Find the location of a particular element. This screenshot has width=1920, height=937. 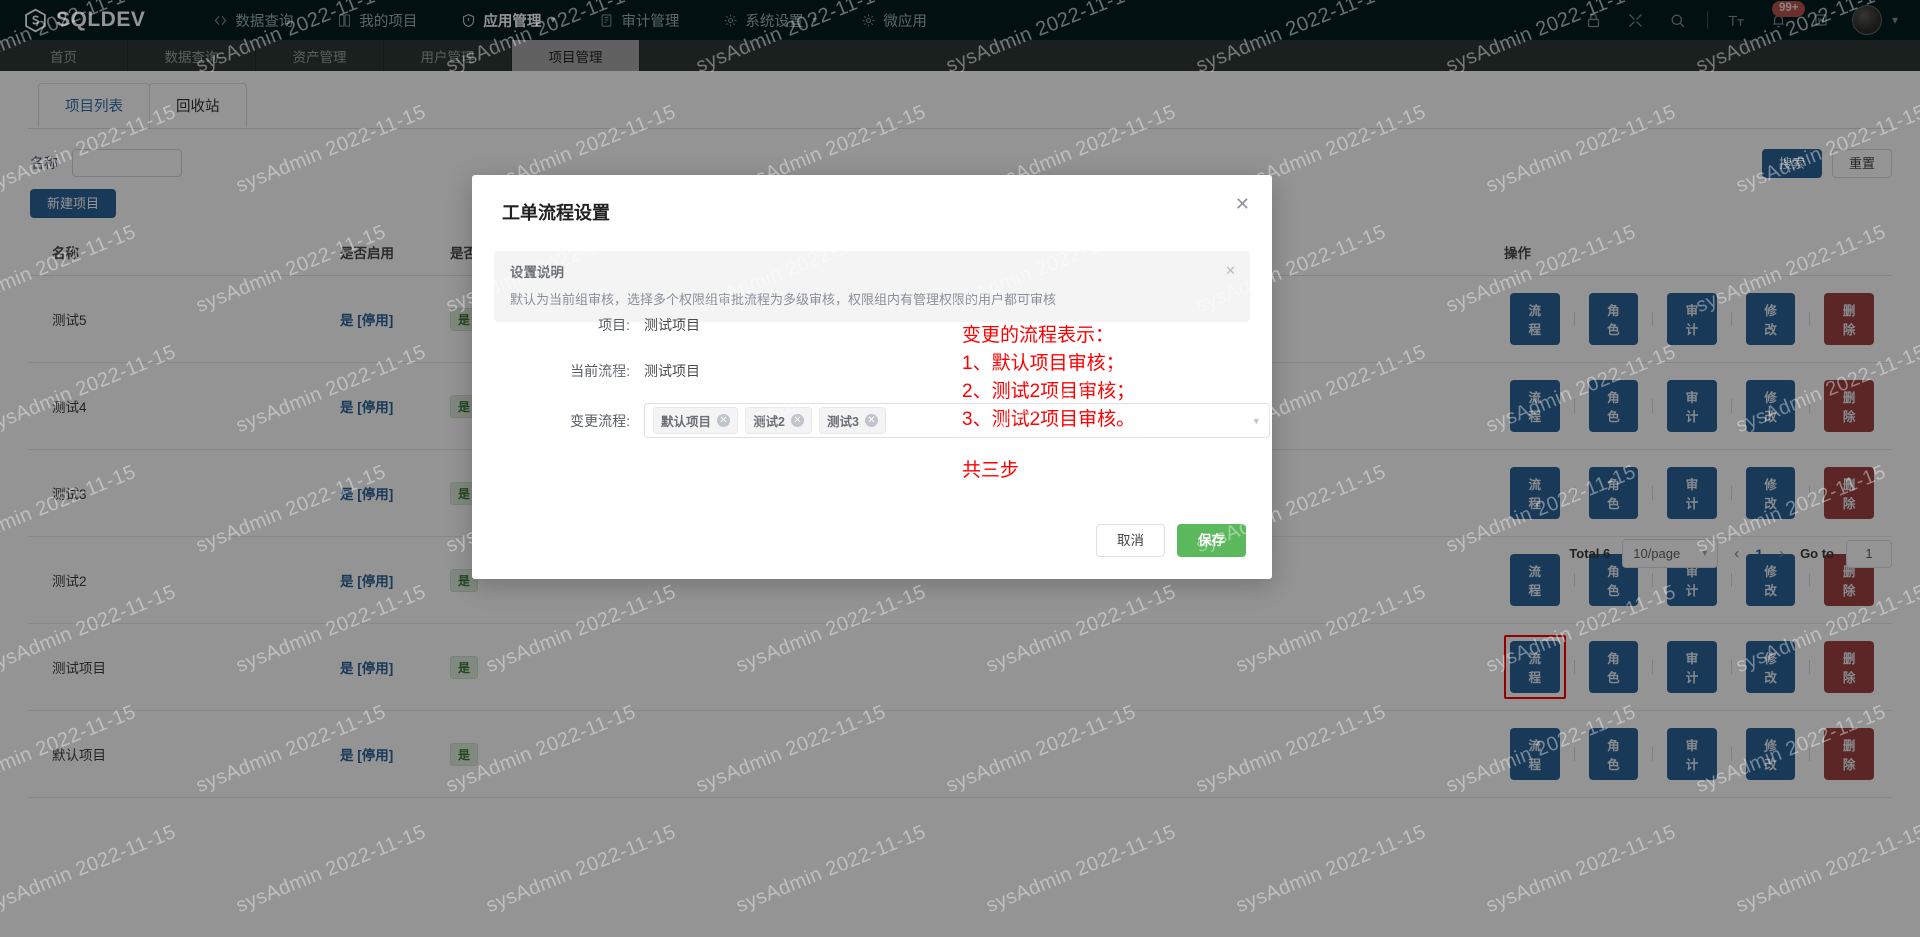

current-flow-label: 当前流程: is located at coordinates (600, 371).